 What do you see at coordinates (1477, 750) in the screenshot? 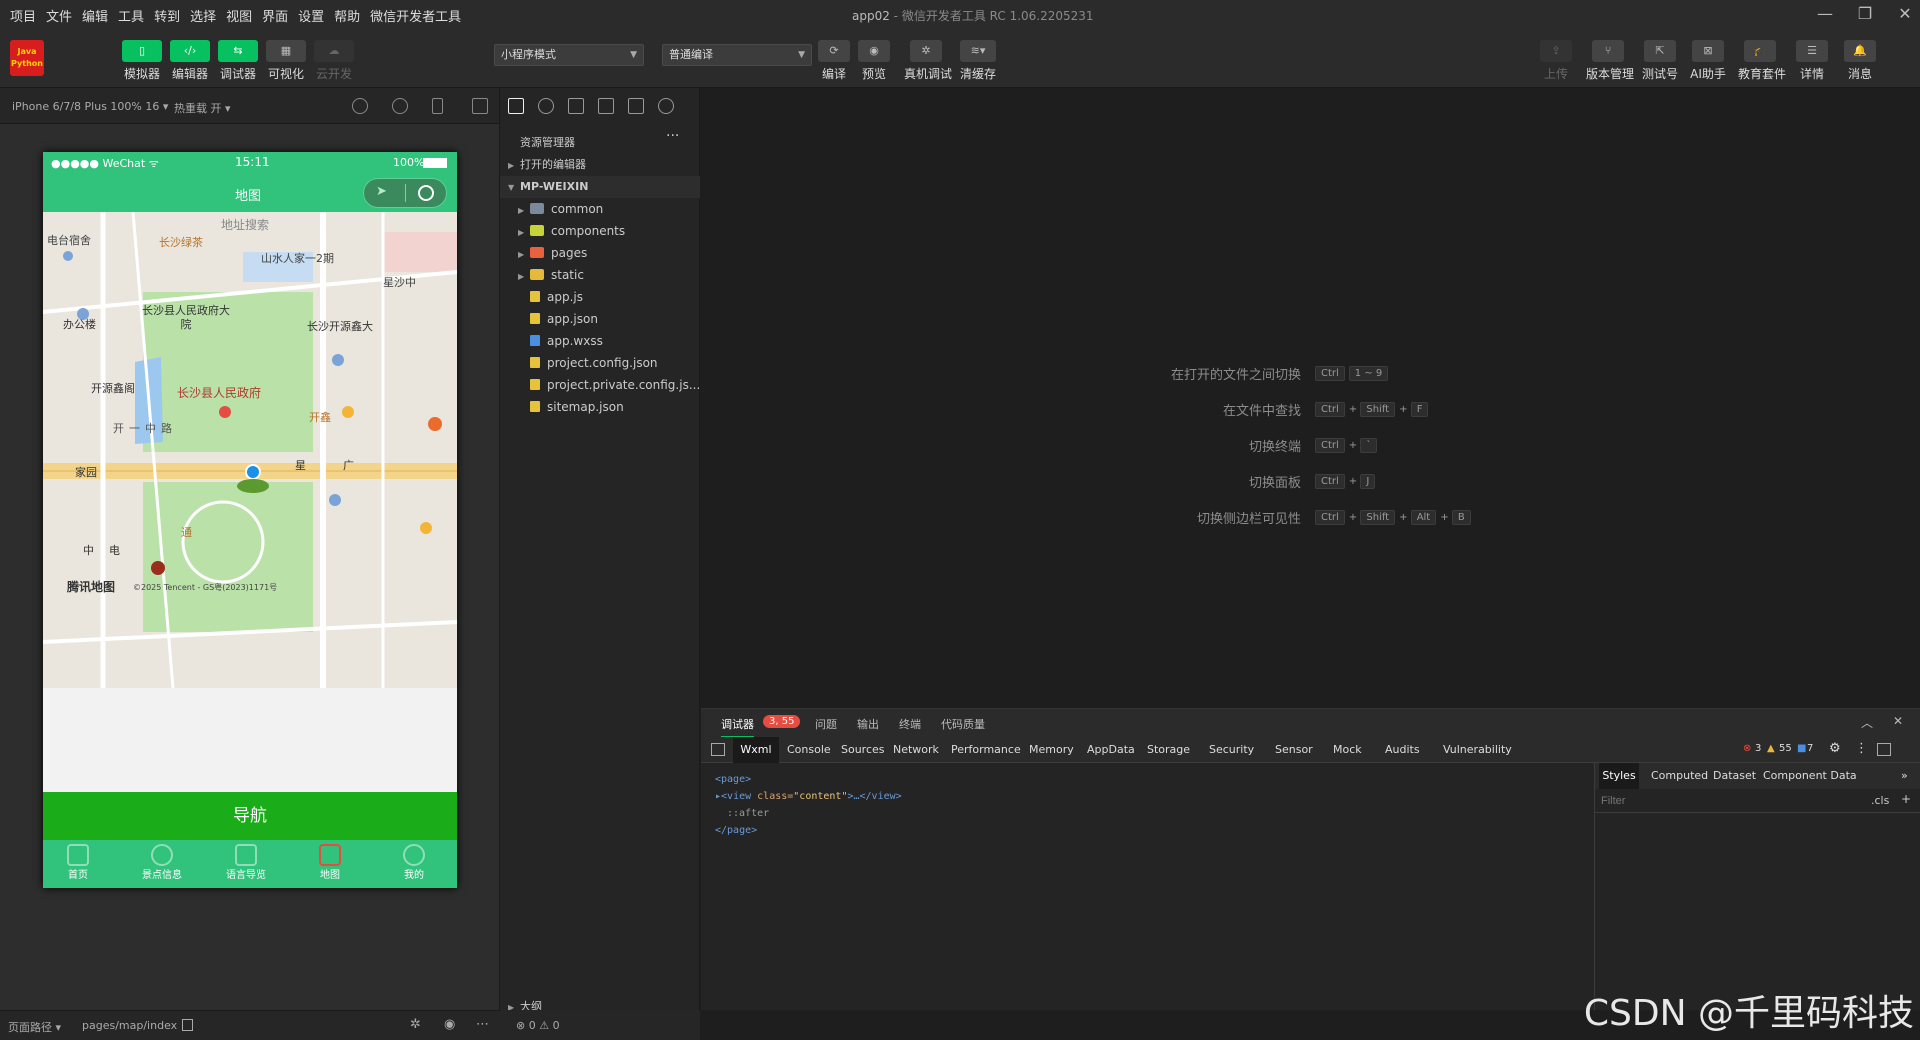
I see `tab-vulnerability: Vulnerability` at bounding box center [1477, 750].